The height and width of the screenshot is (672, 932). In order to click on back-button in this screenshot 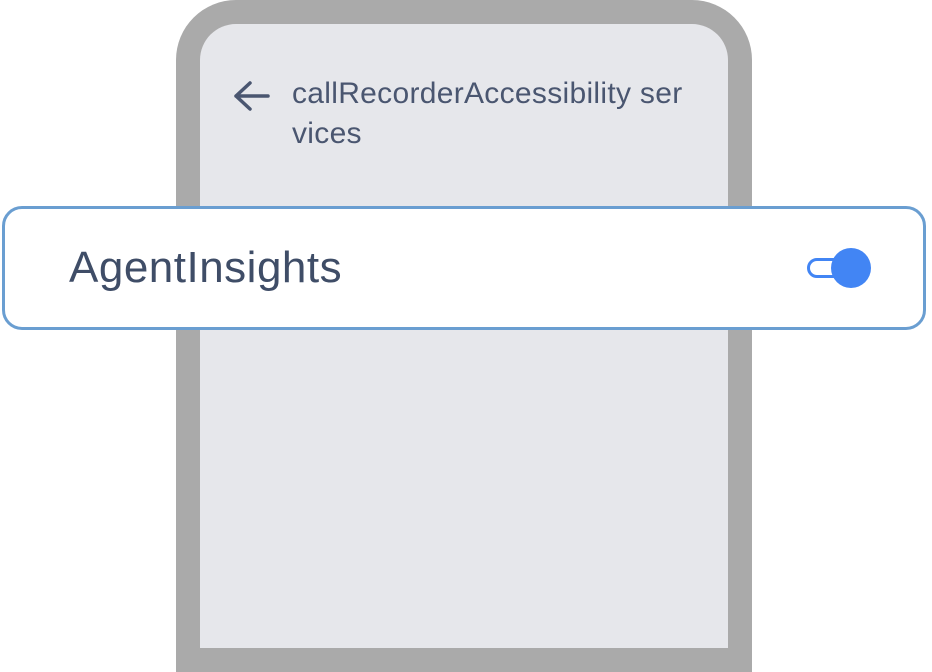, I will do `click(252, 96)`.